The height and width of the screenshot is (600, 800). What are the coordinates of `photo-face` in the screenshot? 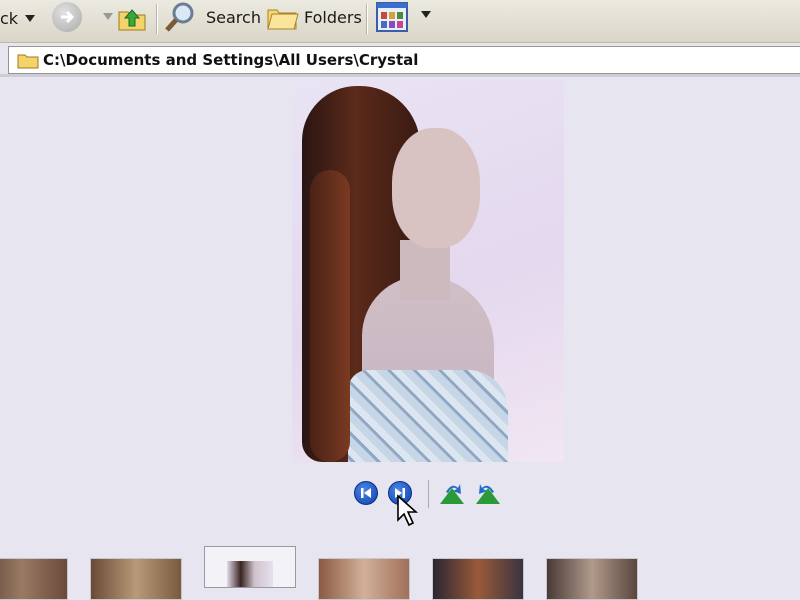 It's located at (436, 188).